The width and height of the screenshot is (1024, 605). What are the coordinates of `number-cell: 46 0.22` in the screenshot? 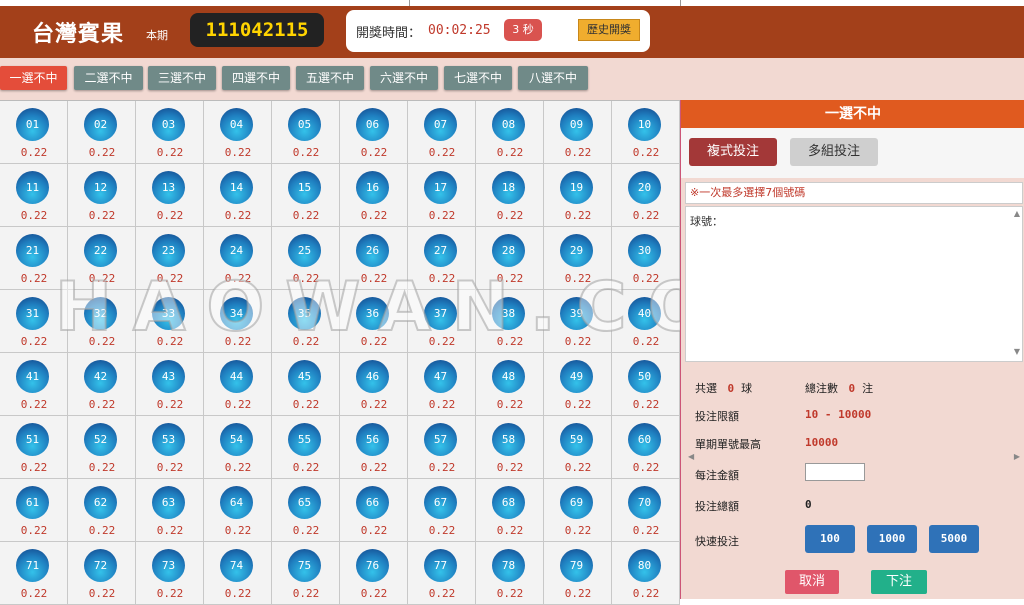 It's located at (374, 384).